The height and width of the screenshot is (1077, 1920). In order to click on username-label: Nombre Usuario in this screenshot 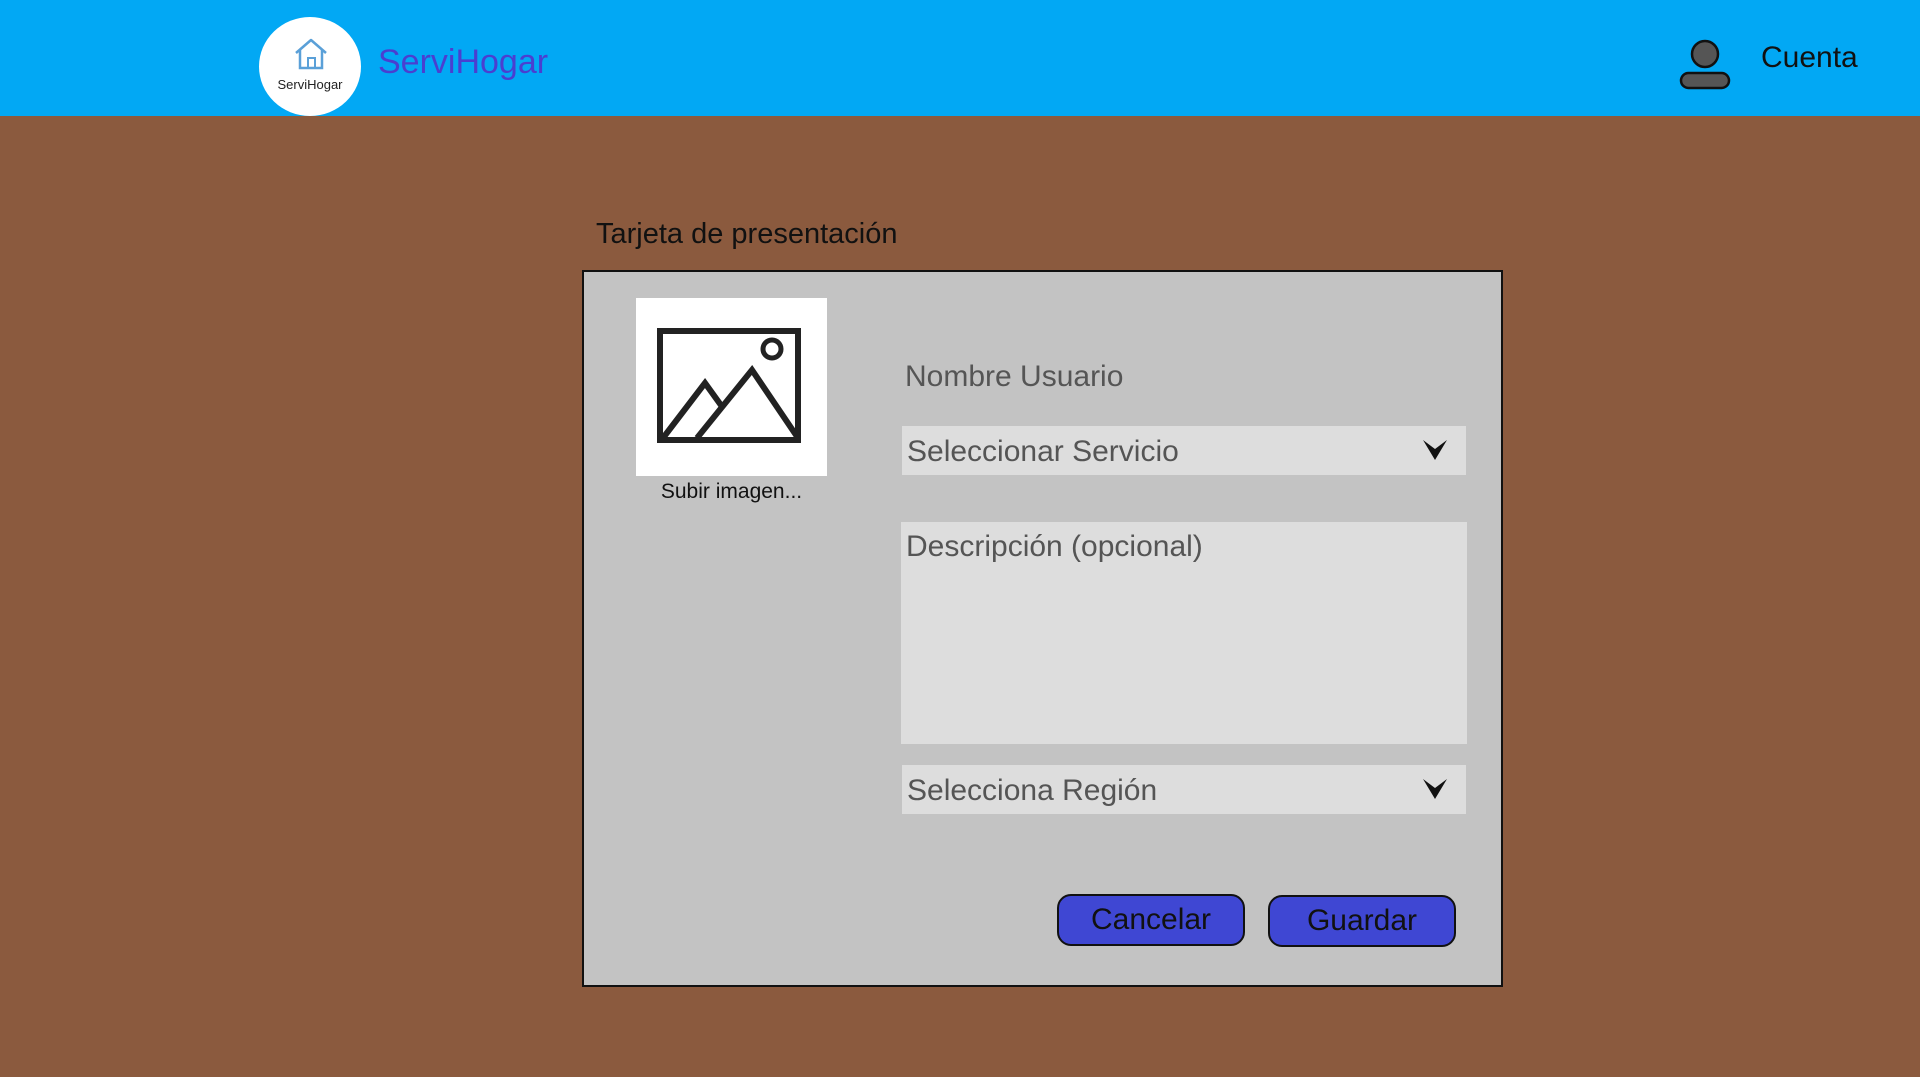, I will do `click(1014, 376)`.